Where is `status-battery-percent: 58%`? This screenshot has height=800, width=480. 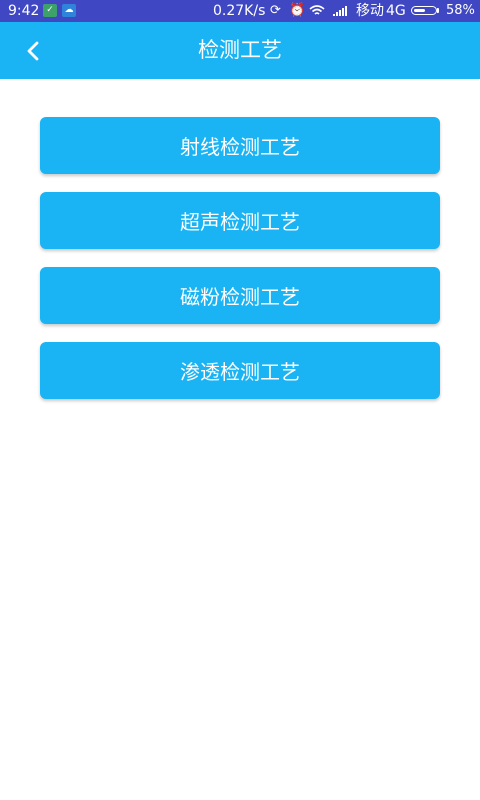 status-battery-percent: 58% is located at coordinates (460, 10).